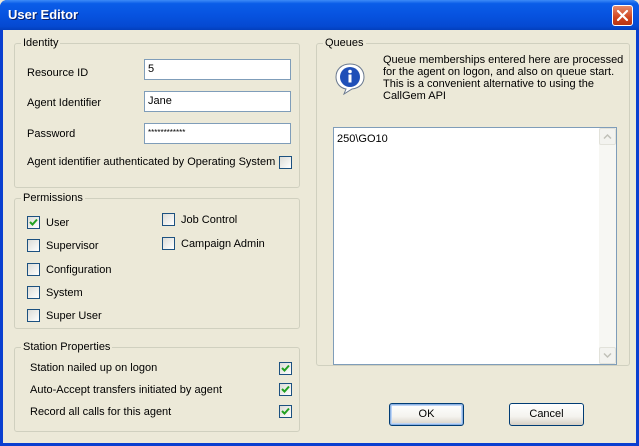 This screenshot has width=639, height=446. I want to click on station-nailed-up-label: Station nailed up on logon, so click(94, 368).